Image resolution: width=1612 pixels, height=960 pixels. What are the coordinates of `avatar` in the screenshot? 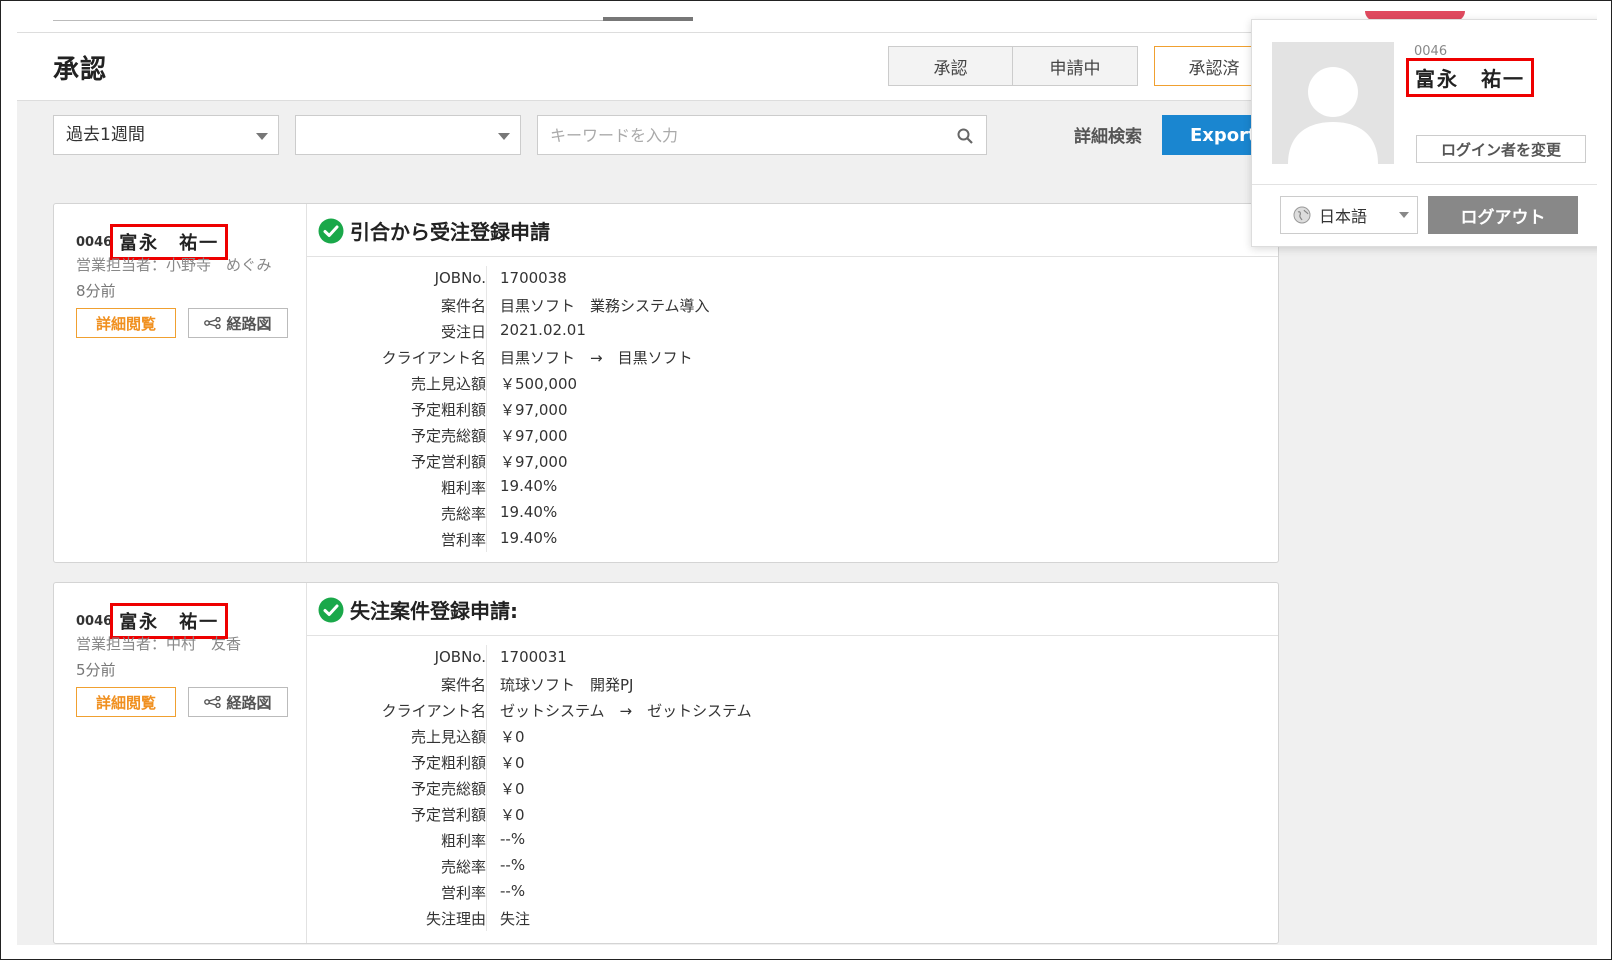 It's located at (1333, 103).